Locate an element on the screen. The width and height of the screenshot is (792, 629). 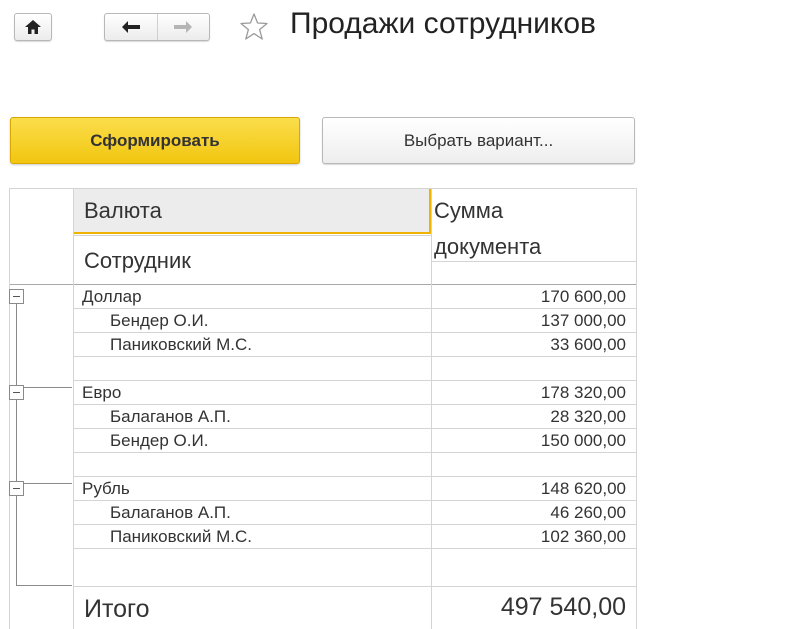
arrow-left-icon is located at coordinates (130, 27).